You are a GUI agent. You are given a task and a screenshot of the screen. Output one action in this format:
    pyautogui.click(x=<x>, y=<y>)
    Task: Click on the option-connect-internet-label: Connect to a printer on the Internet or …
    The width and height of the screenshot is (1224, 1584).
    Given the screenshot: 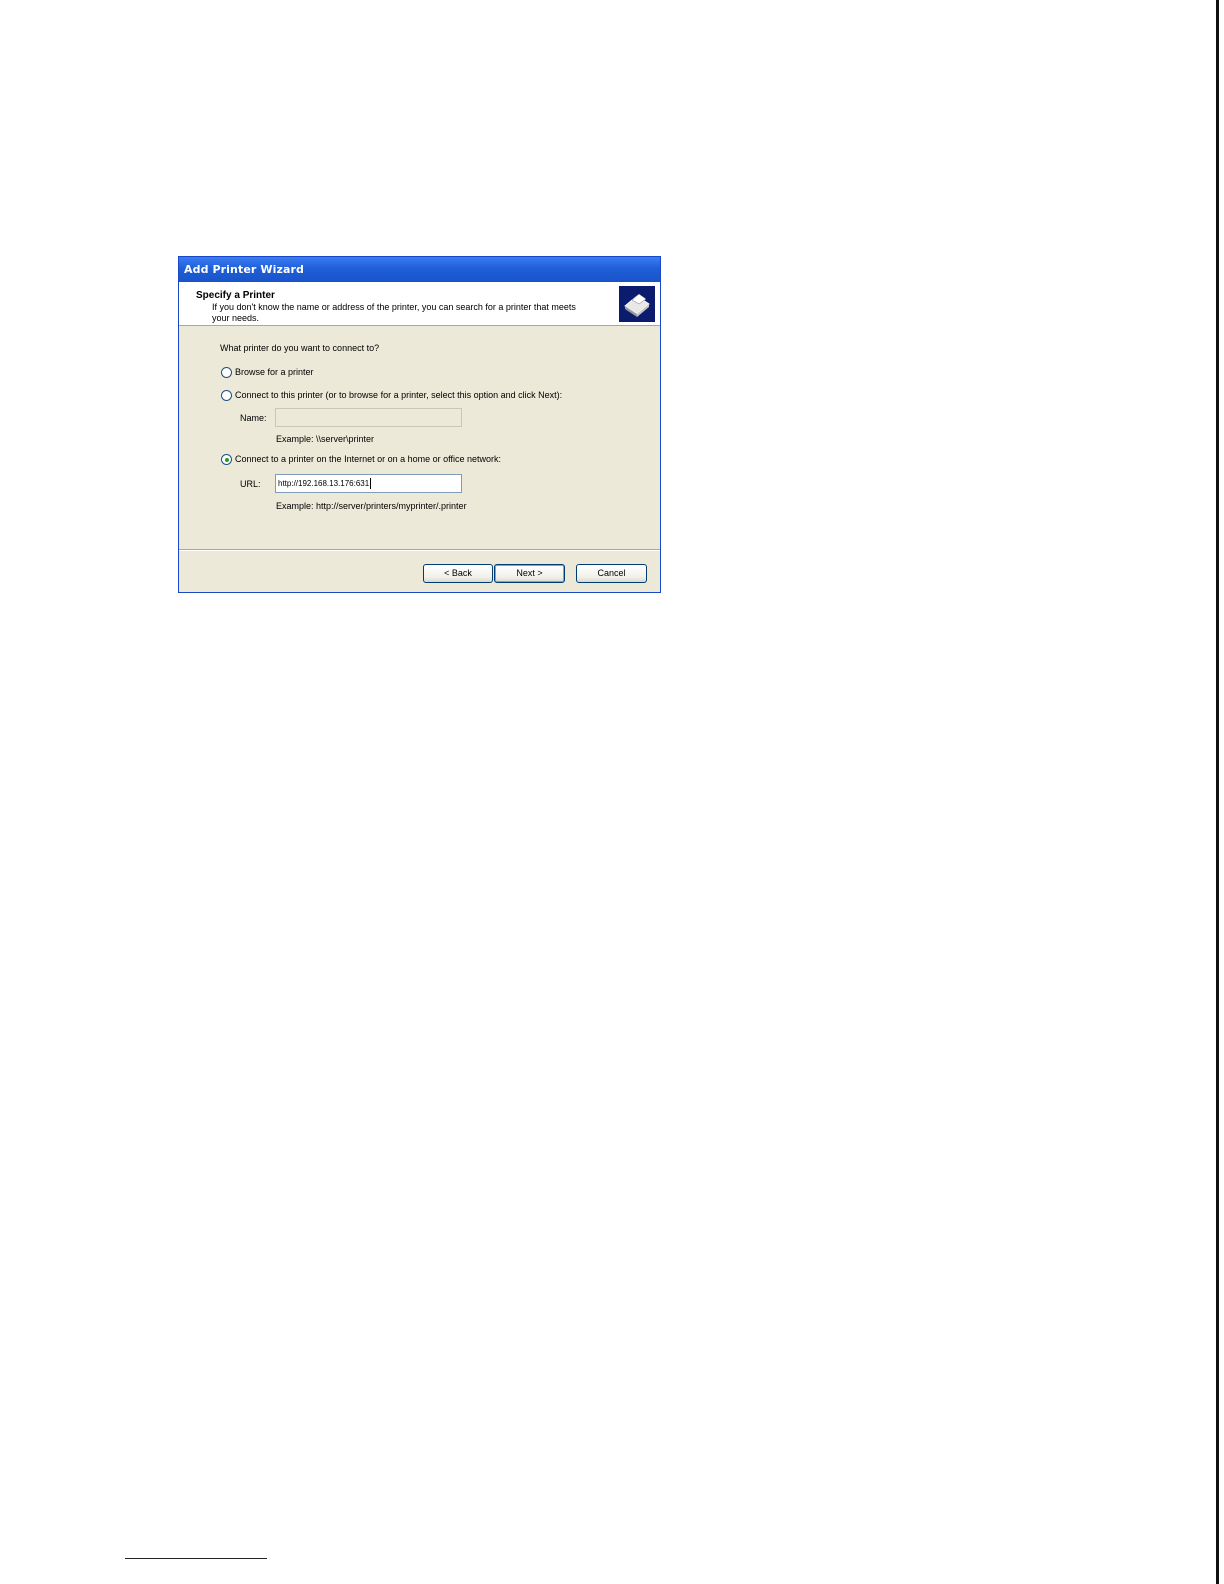 What is the action you would take?
    pyautogui.click(x=368, y=459)
    